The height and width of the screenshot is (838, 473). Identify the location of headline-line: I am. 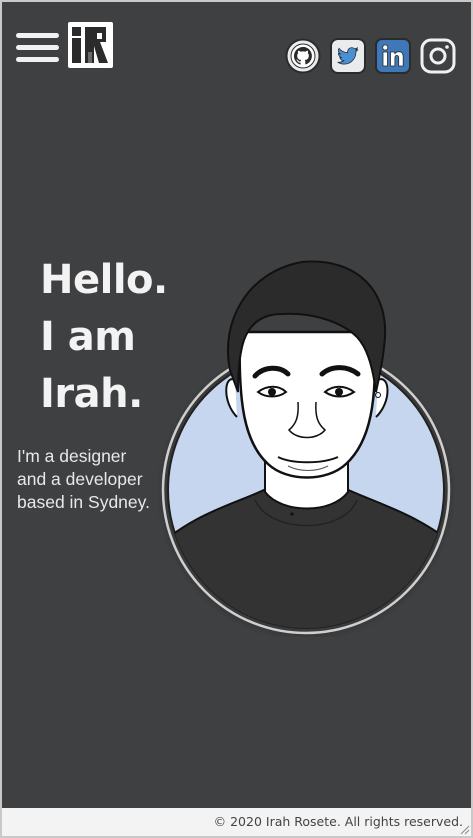
(88, 337).